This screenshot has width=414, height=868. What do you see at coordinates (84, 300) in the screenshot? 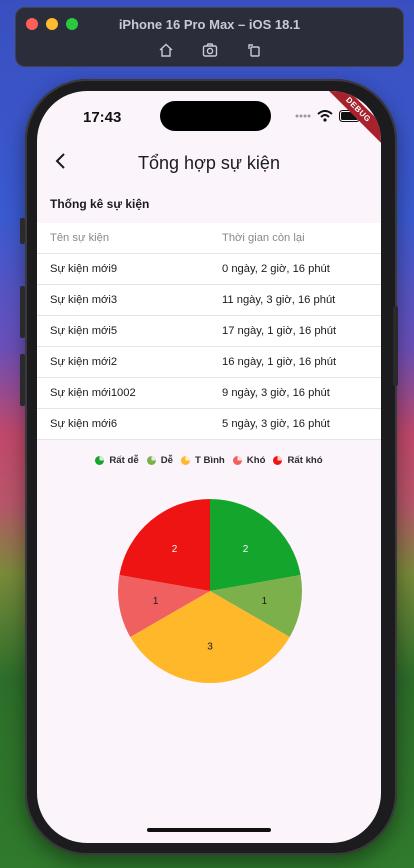
I see `event-name-cell: Sự kiện mới3` at bounding box center [84, 300].